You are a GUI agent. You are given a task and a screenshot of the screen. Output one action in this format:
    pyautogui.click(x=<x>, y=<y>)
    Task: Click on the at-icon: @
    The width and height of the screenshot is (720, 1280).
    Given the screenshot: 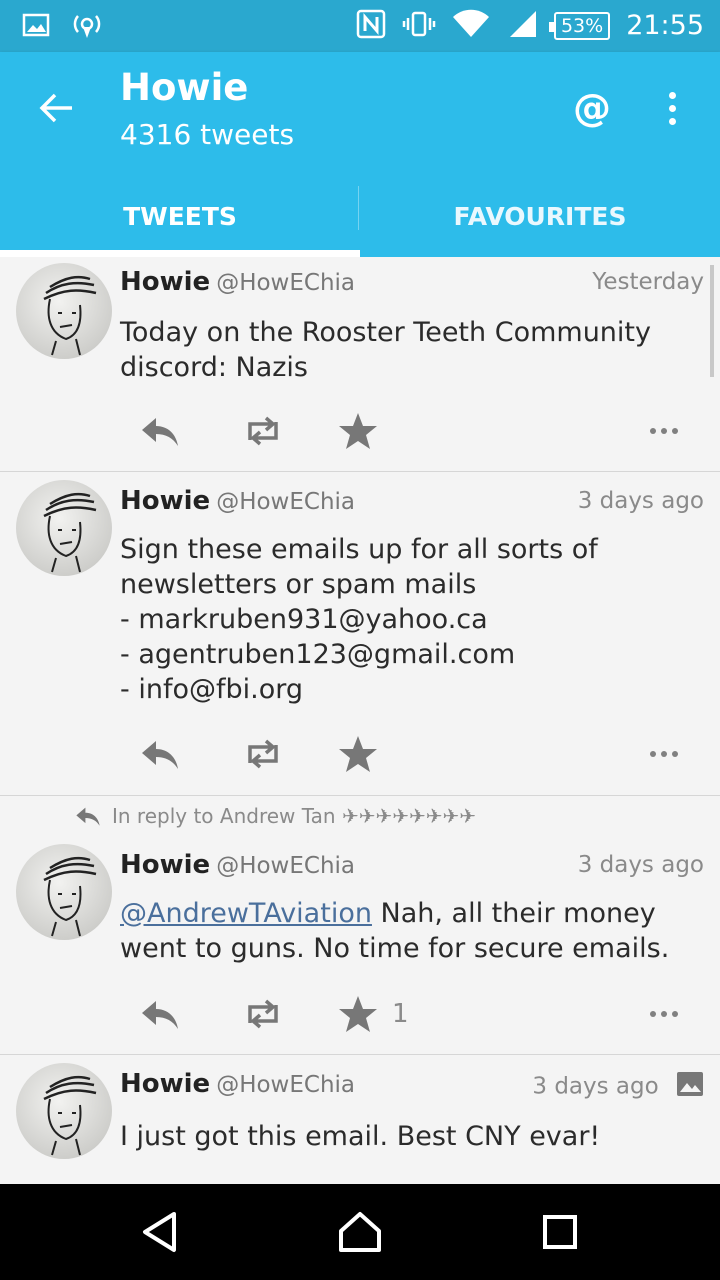 What is the action you would take?
    pyautogui.click(x=592, y=108)
    